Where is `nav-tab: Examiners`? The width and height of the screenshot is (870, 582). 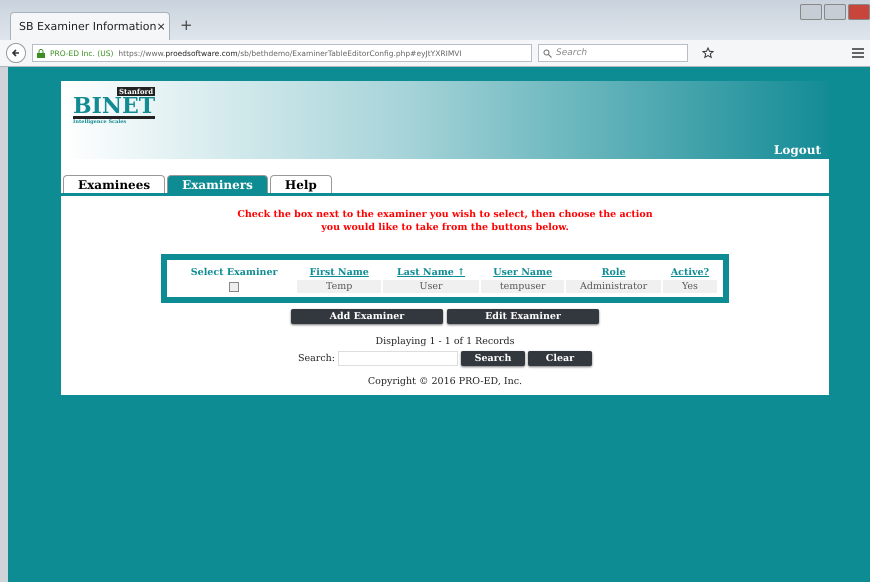
nav-tab: Examiners is located at coordinates (217, 184).